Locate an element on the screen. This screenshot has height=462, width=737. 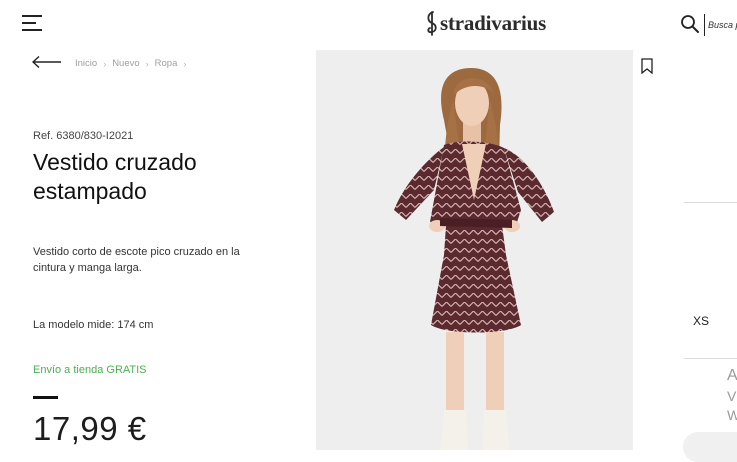
breadcrumb-inicio: Inicio is located at coordinates (86, 63).